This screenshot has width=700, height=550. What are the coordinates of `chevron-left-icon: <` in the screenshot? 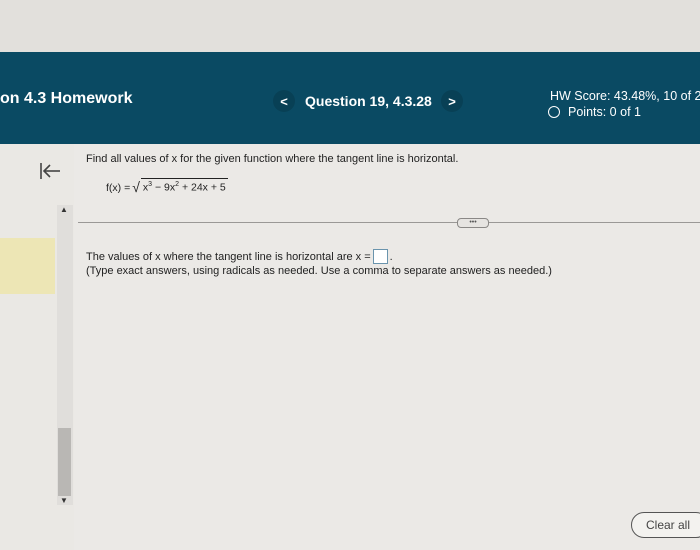 It's located at (284, 101).